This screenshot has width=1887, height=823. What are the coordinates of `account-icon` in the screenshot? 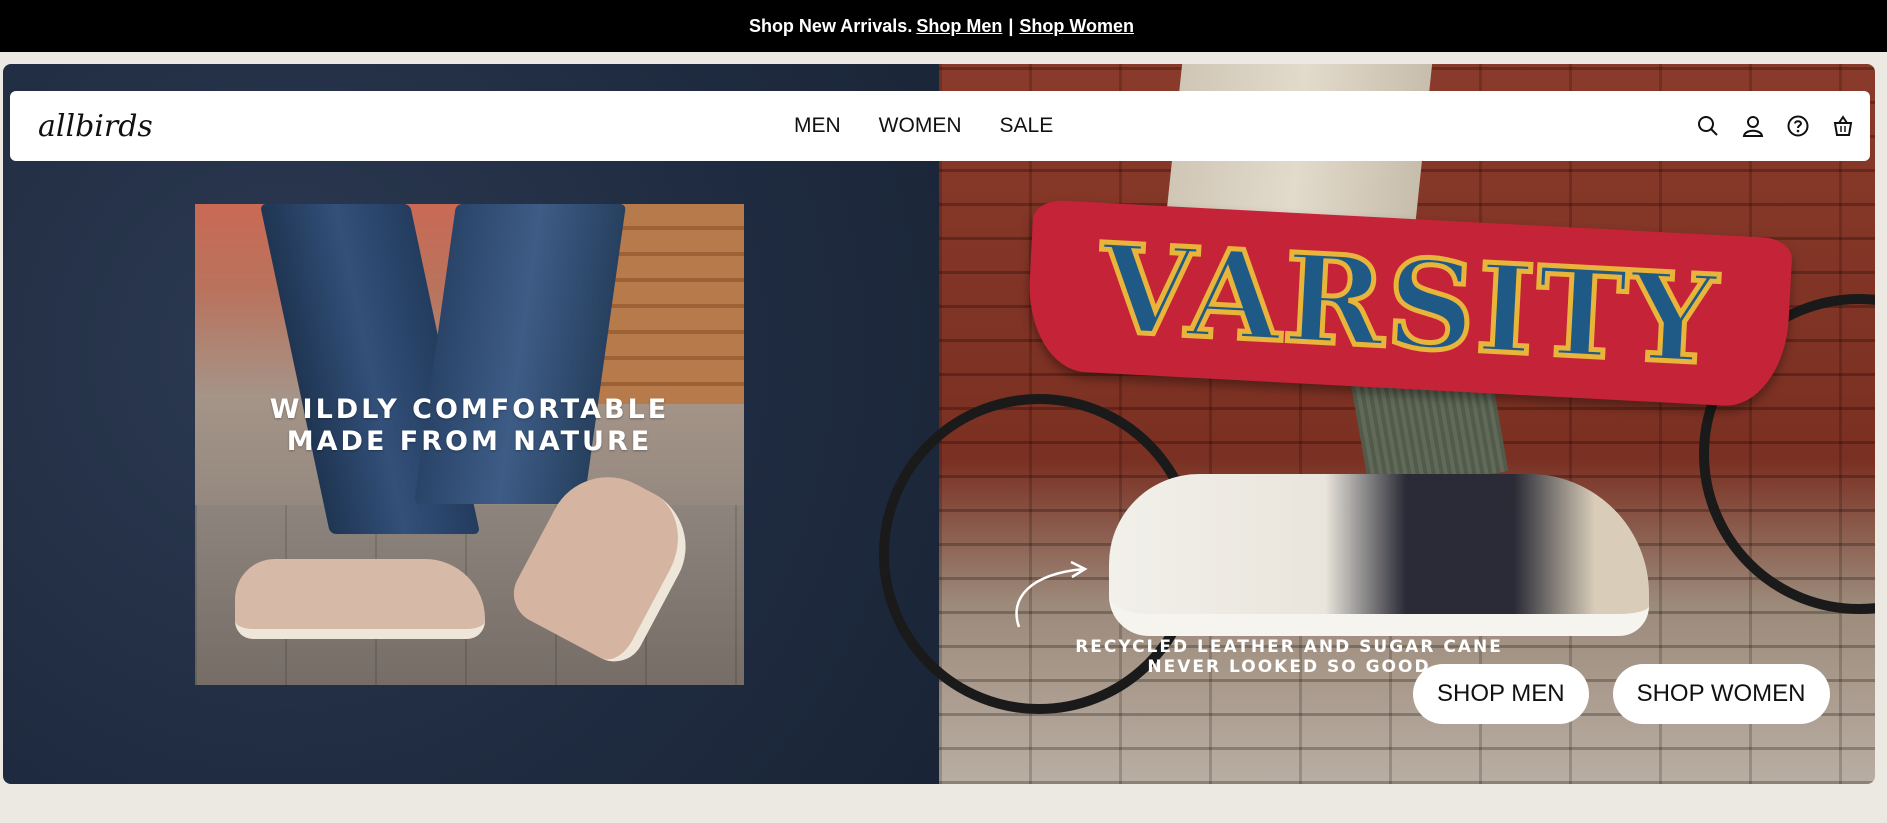 It's located at (1753, 126).